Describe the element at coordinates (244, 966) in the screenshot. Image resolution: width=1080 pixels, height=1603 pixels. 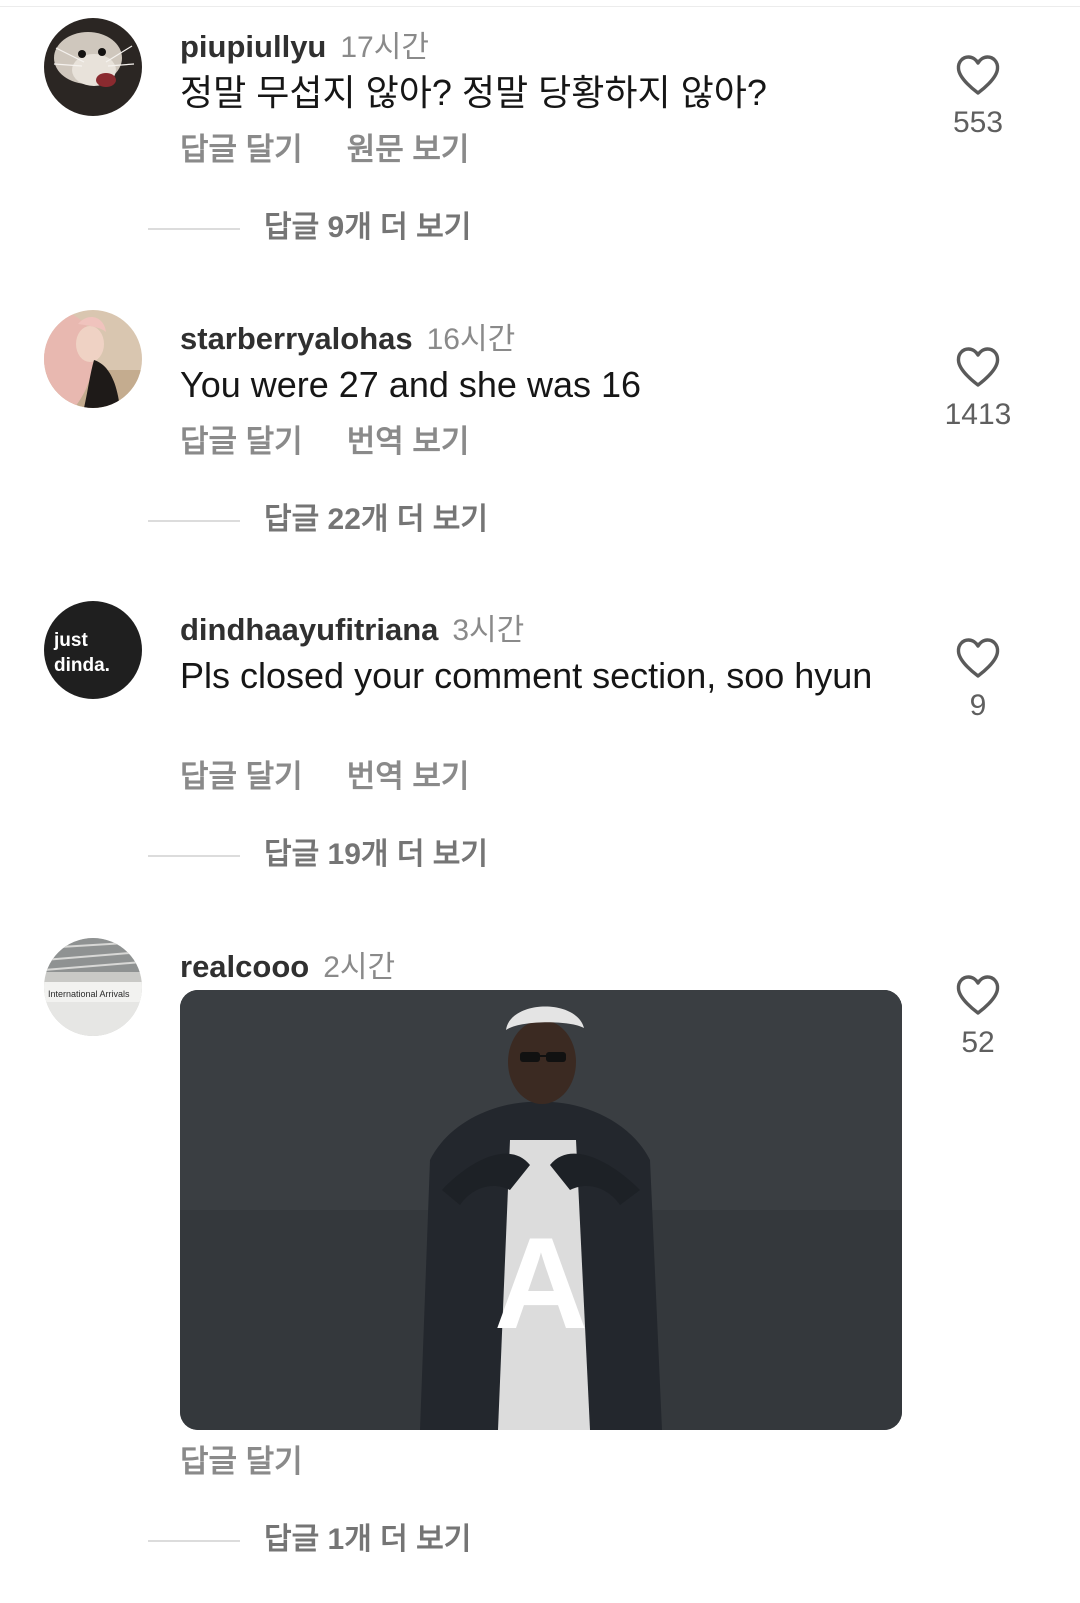
I see `username: realcooo` at that location.